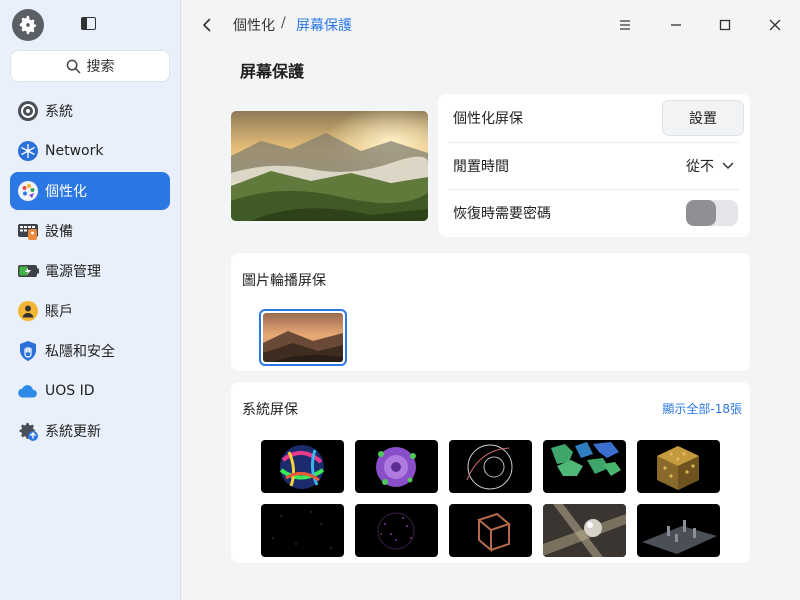 This screenshot has height=600, width=800. What do you see at coordinates (490, 25) in the screenshot?
I see `title-bar: 個性化 / 屏幕保護` at bounding box center [490, 25].